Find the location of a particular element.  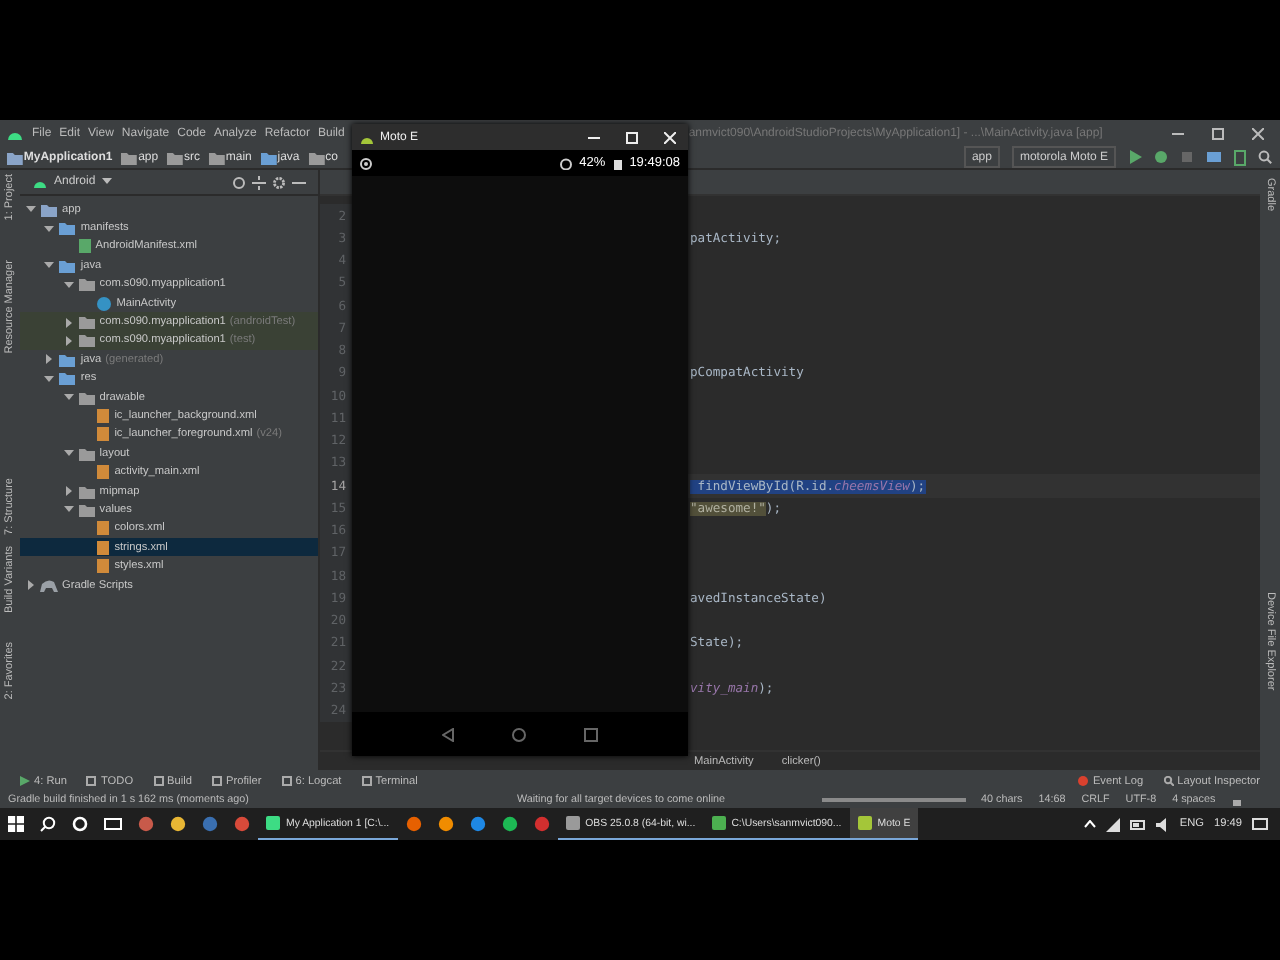

home-icon is located at coordinates (518, 734).